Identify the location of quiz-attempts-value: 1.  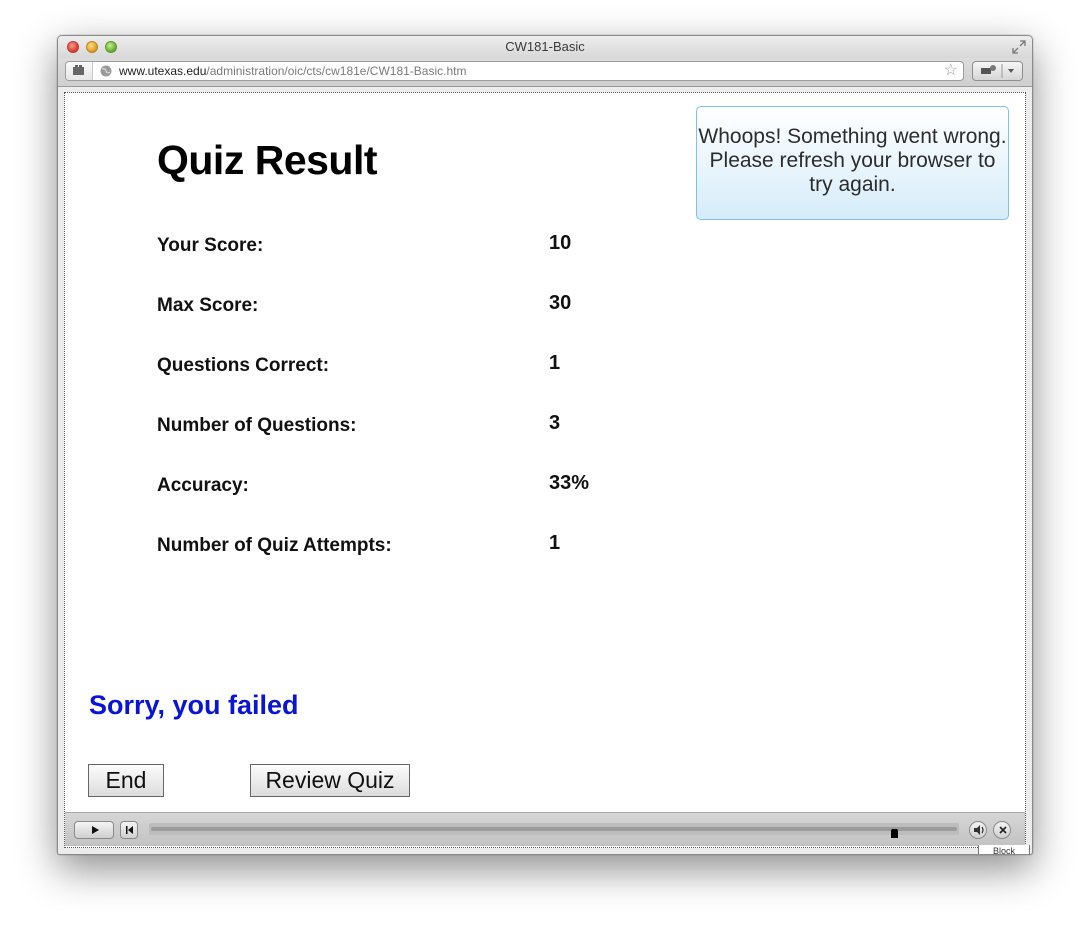
(555, 543).